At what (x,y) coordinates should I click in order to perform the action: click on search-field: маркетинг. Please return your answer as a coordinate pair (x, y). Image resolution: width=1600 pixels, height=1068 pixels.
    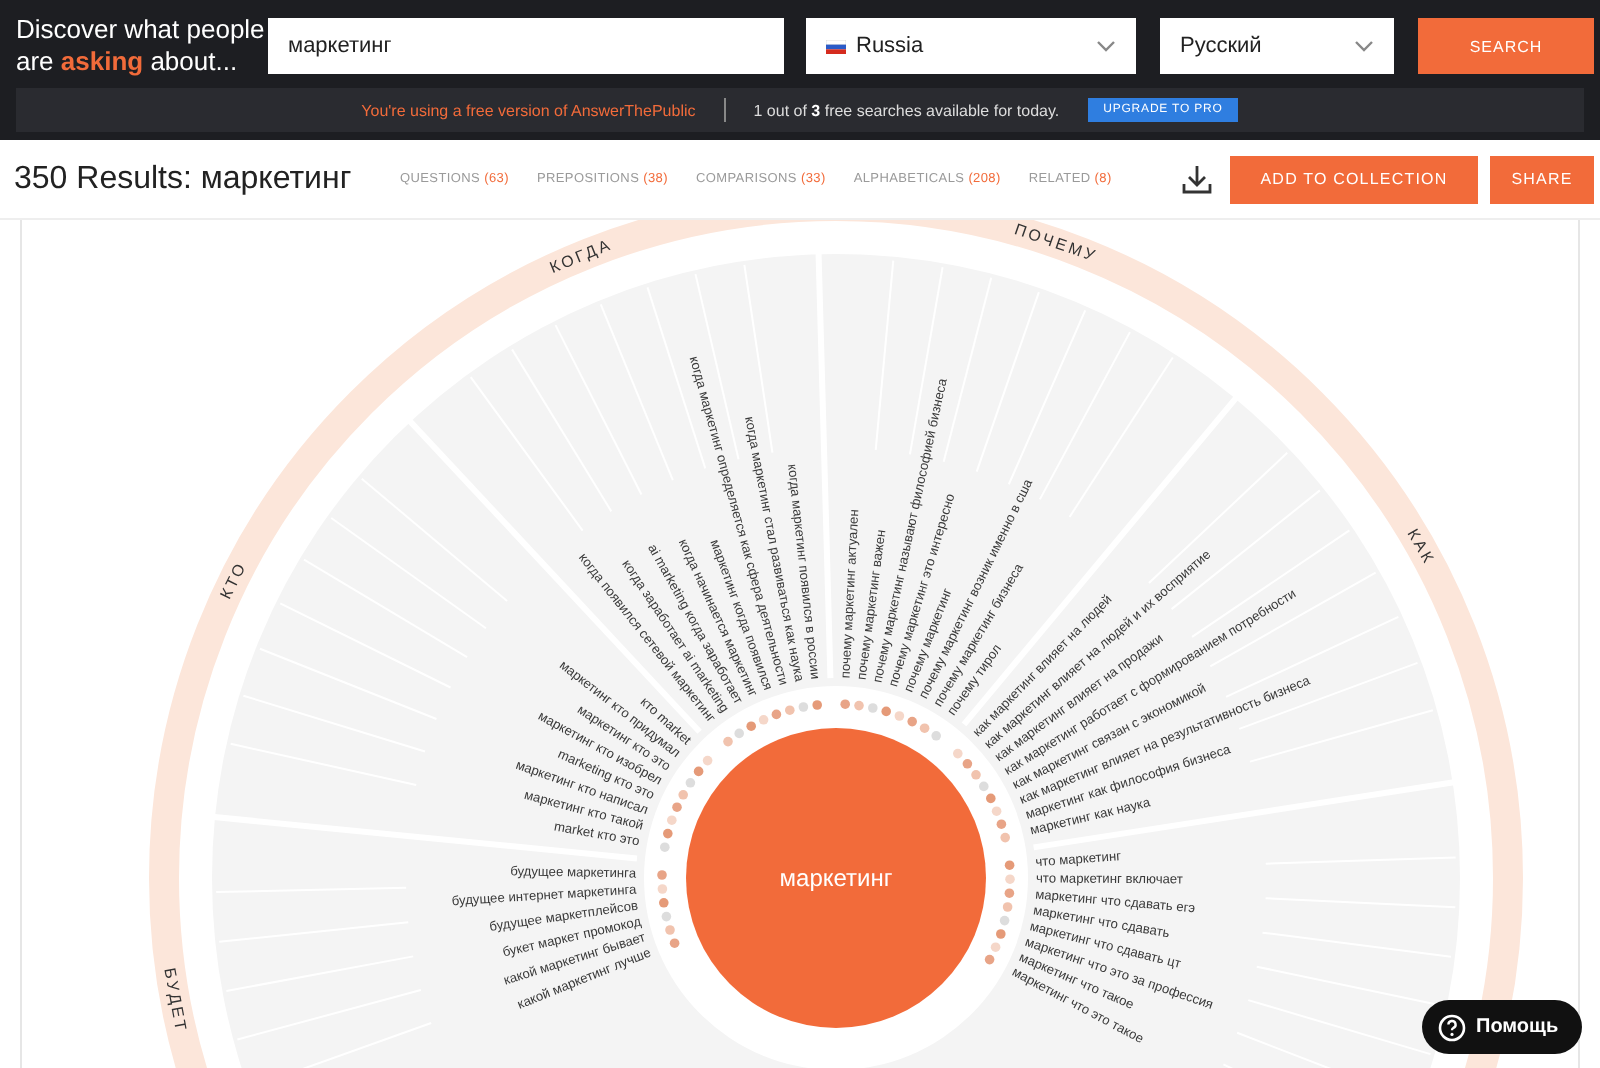
    Looking at the image, I should click on (526, 46).